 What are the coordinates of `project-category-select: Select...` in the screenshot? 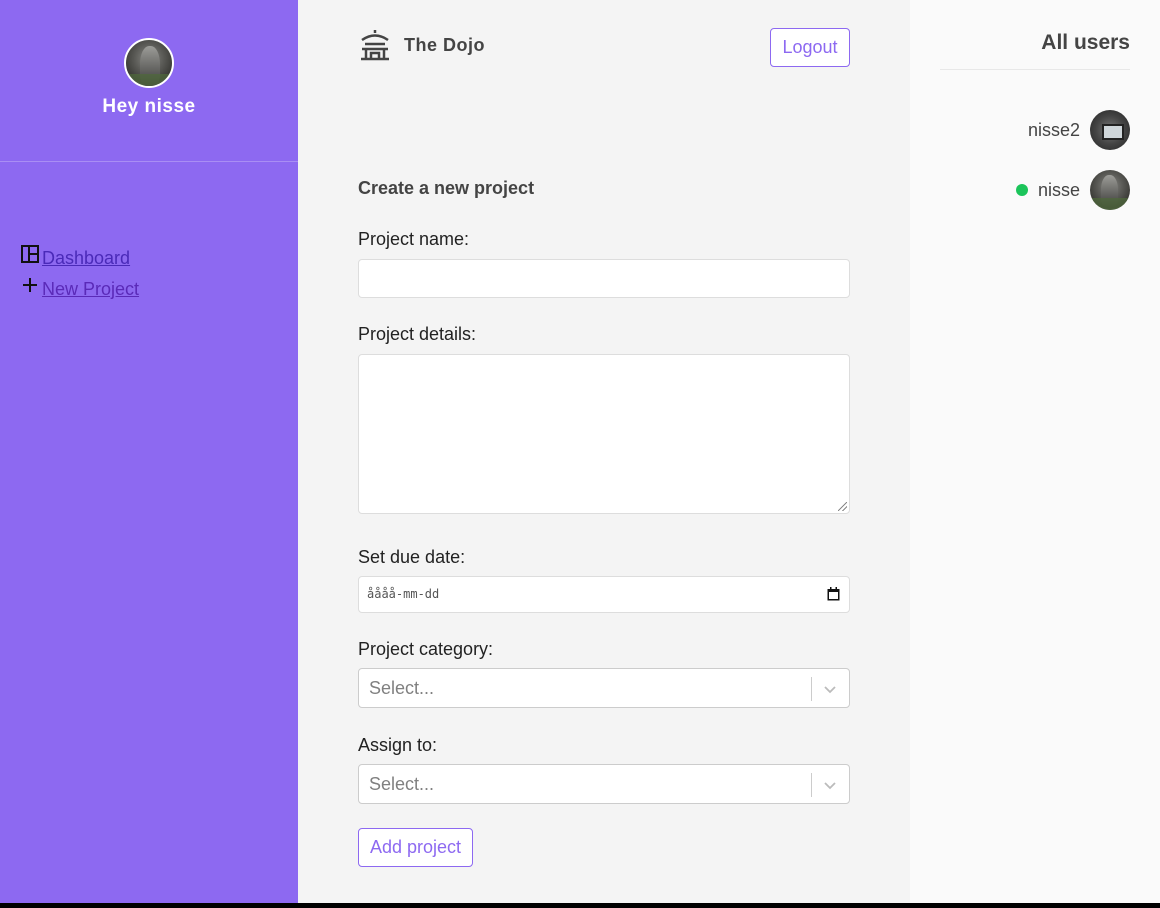 It's located at (604, 688).